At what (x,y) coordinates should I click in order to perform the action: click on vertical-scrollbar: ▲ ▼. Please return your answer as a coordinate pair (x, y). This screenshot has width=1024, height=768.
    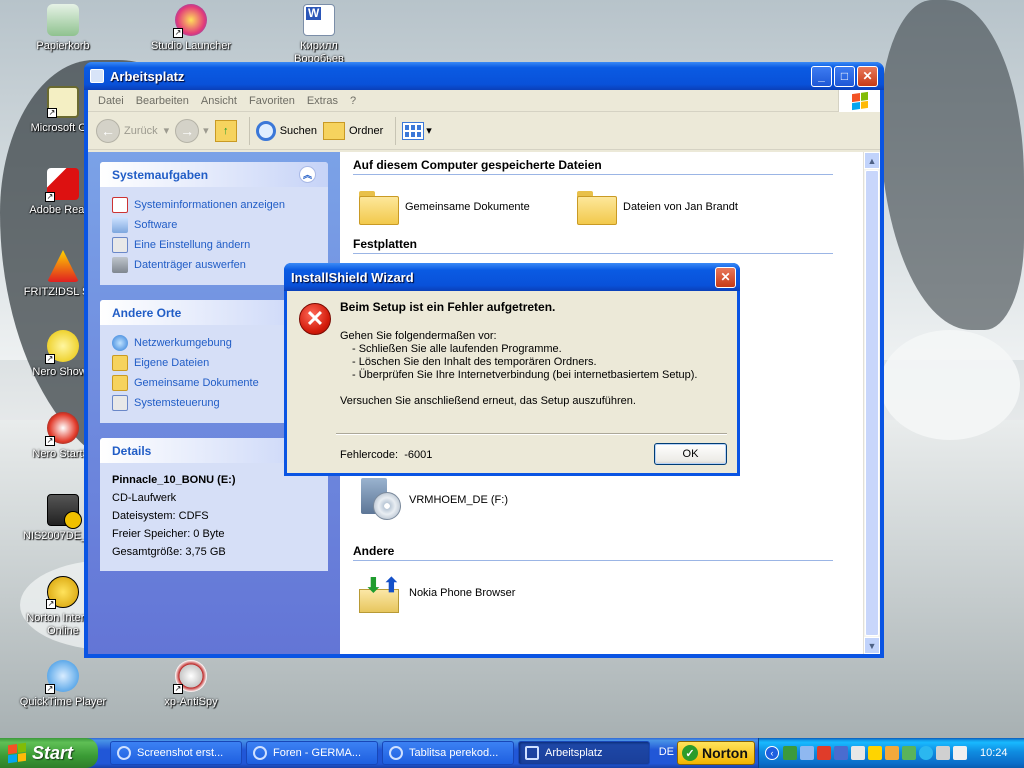
    Looking at the image, I should click on (871, 403).